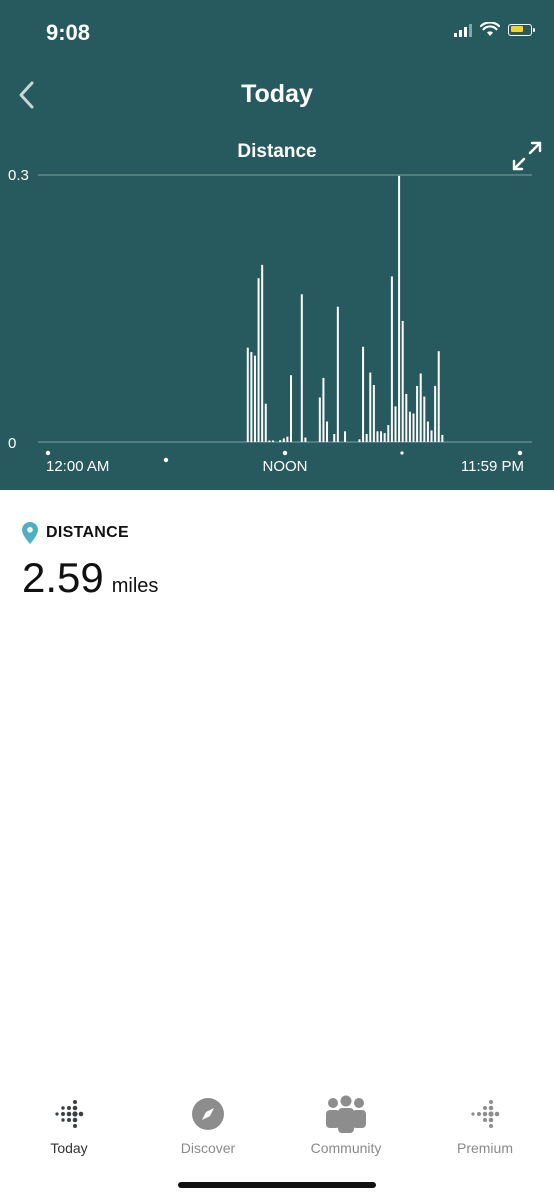 The height and width of the screenshot is (1200, 554). Describe the element at coordinates (77, 466) in the screenshot. I see `x-tick-label: 12:00 AM` at that location.